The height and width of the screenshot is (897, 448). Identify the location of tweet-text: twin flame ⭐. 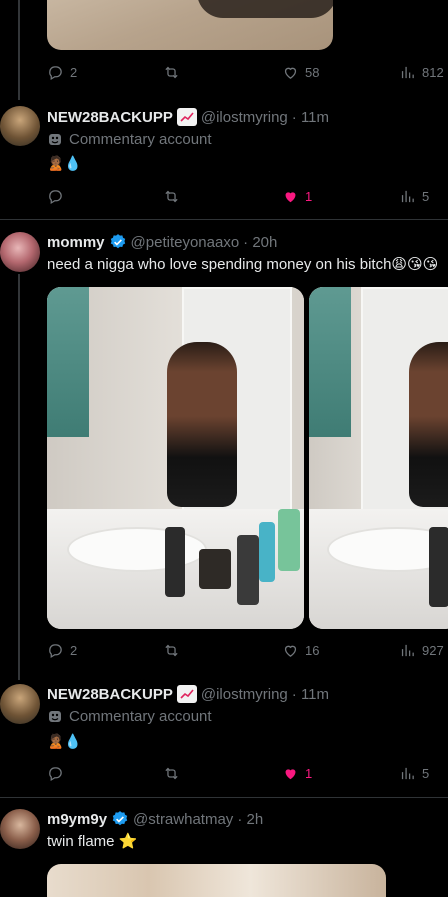
(92, 841).